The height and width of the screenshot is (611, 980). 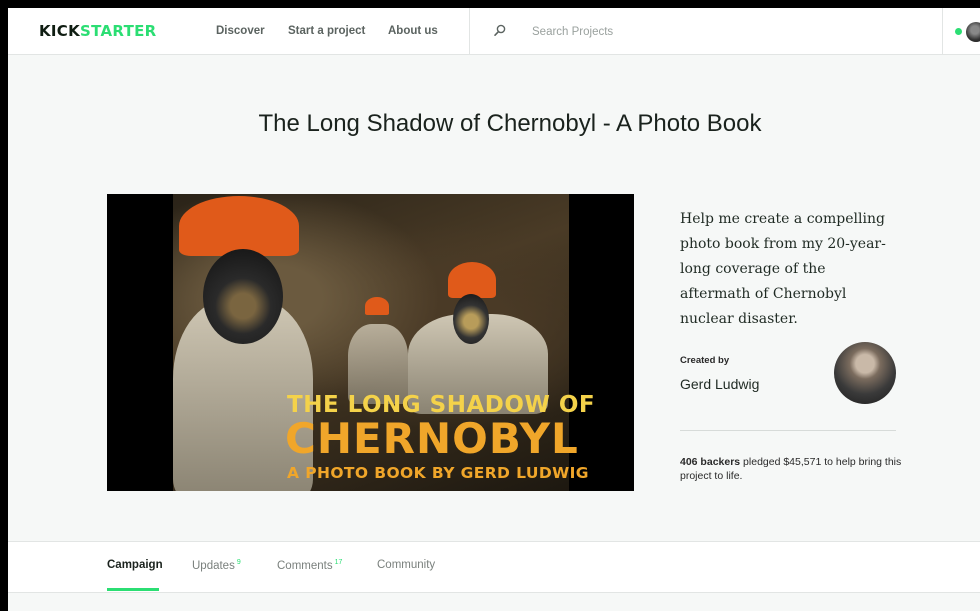 What do you see at coordinates (705, 360) in the screenshot?
I see `created-by-label: Created by` at bounding box center [705, 360].